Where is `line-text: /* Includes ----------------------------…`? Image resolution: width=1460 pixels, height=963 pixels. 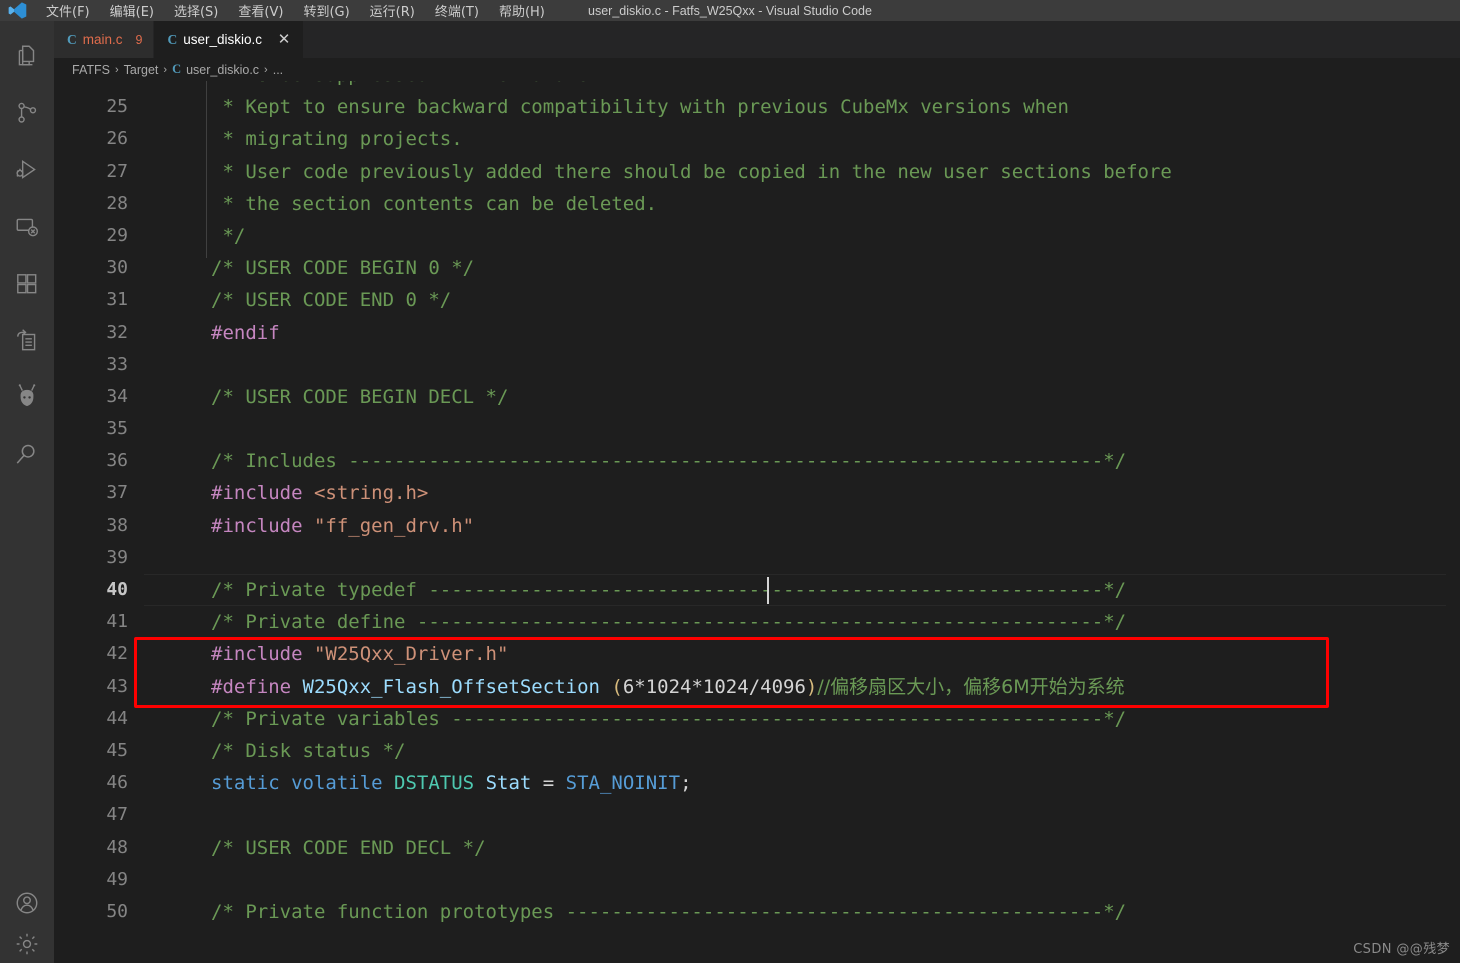
line-text: /* Includes ----------------------------… is located at coordinates (669, 461).